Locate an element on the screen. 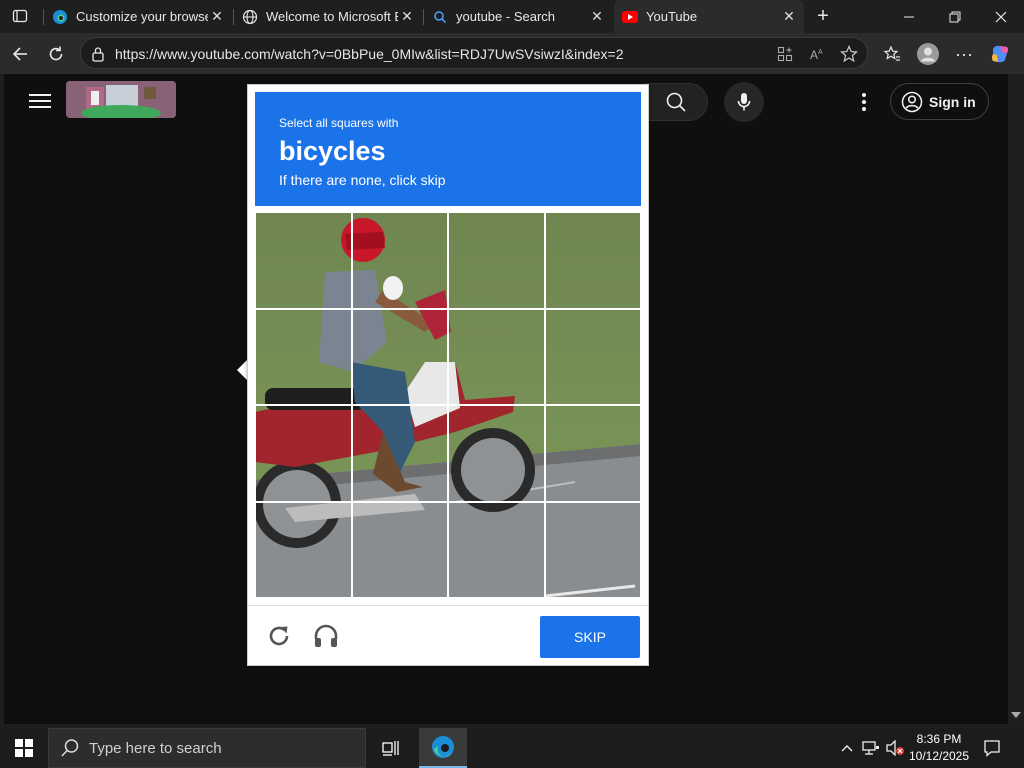 This screenshot has height=768, width=1024. app-available-icon is located at coordinates (785, 54).